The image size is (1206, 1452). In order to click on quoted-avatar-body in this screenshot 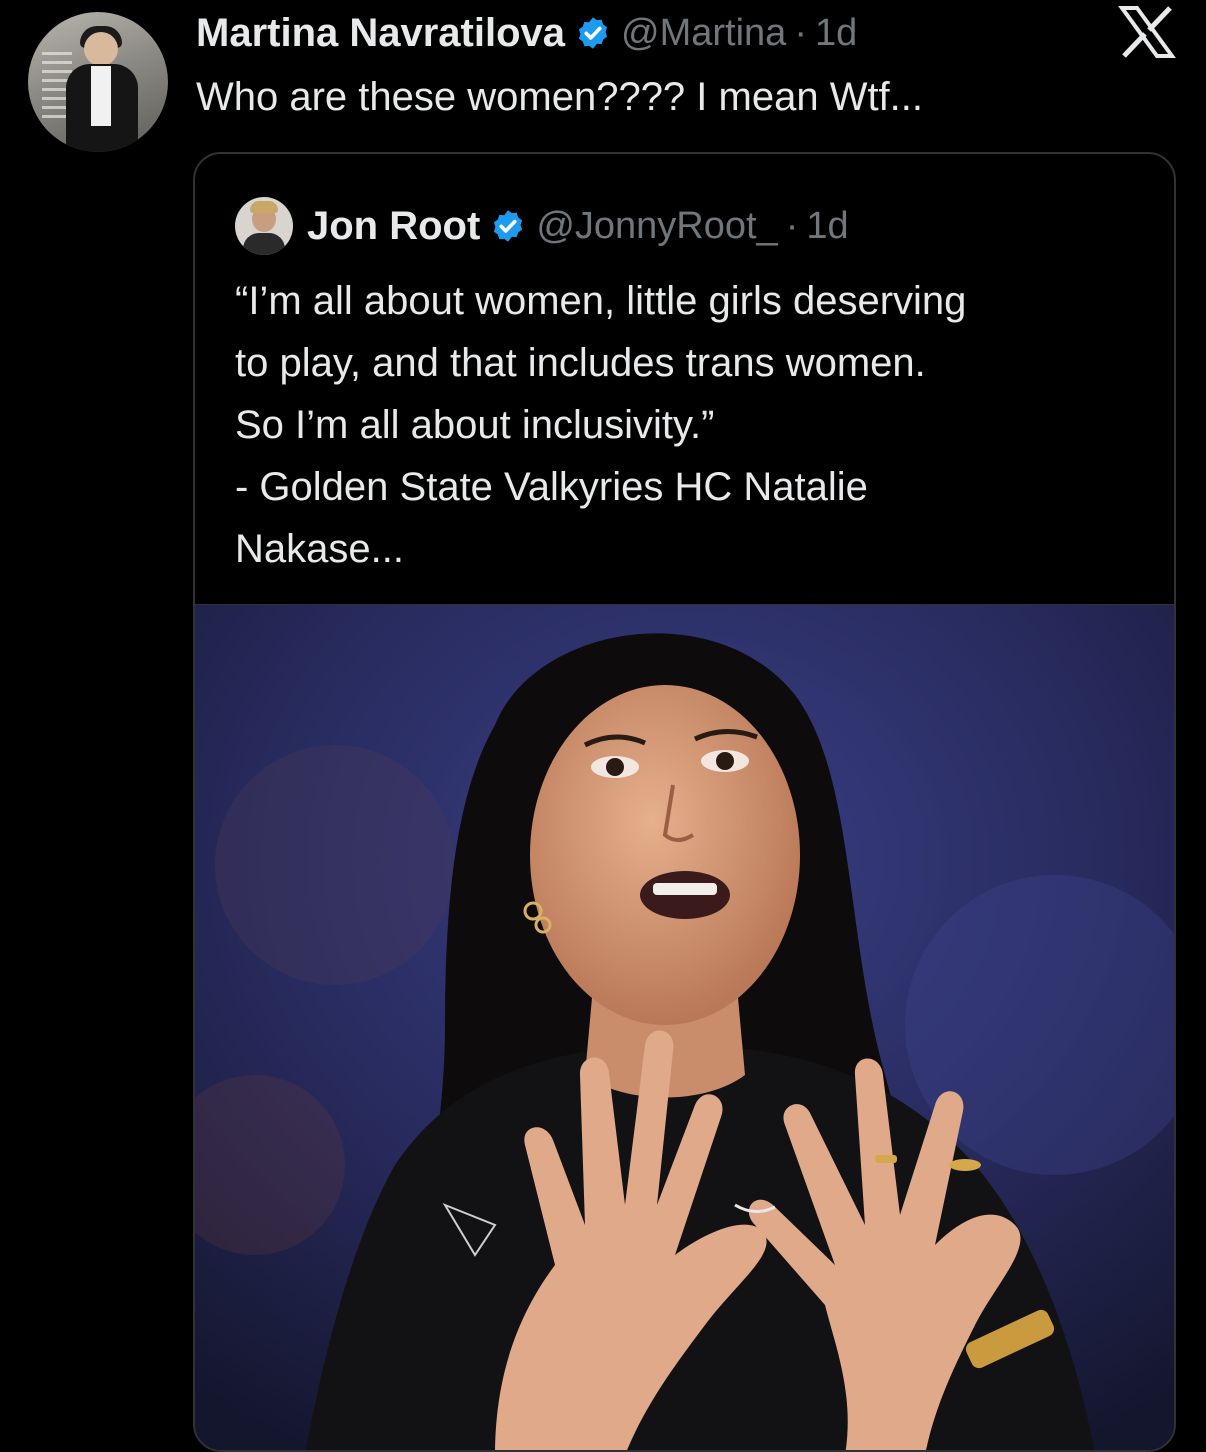, I will do `click(264, 244)`.